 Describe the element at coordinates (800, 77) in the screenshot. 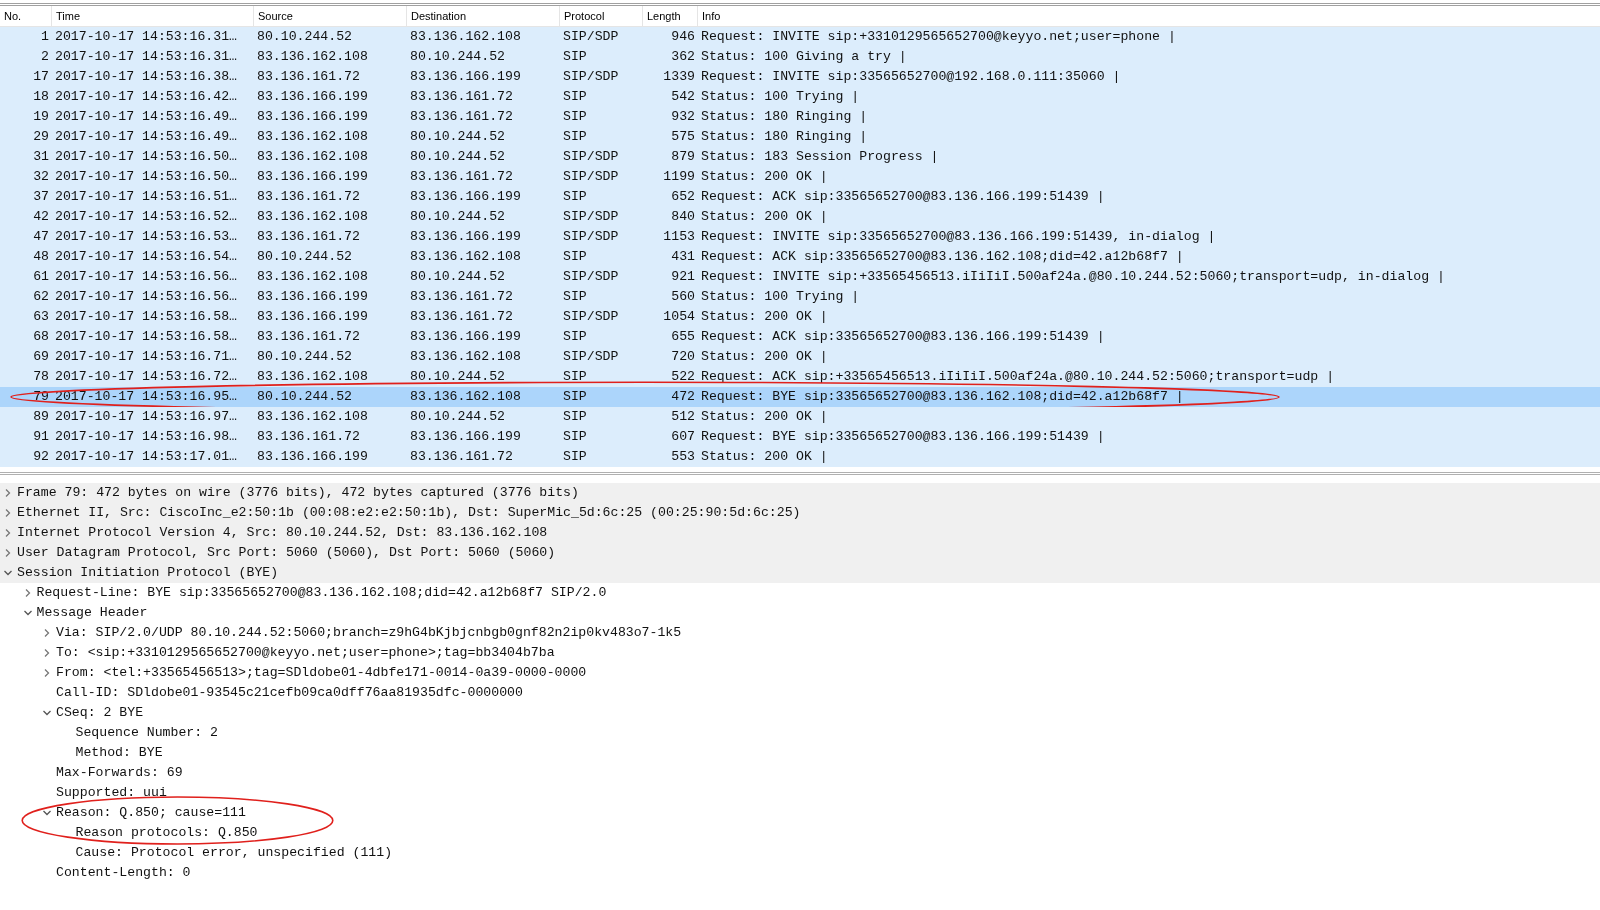

I see `packet-row: 17 2017-10-17 14:53:16.38… 83.136.161.72 83.136.166.199 SIP/SDP 1339 Request: INVITE sip:33565652700@192.168.0.111:35060 |` at that location.